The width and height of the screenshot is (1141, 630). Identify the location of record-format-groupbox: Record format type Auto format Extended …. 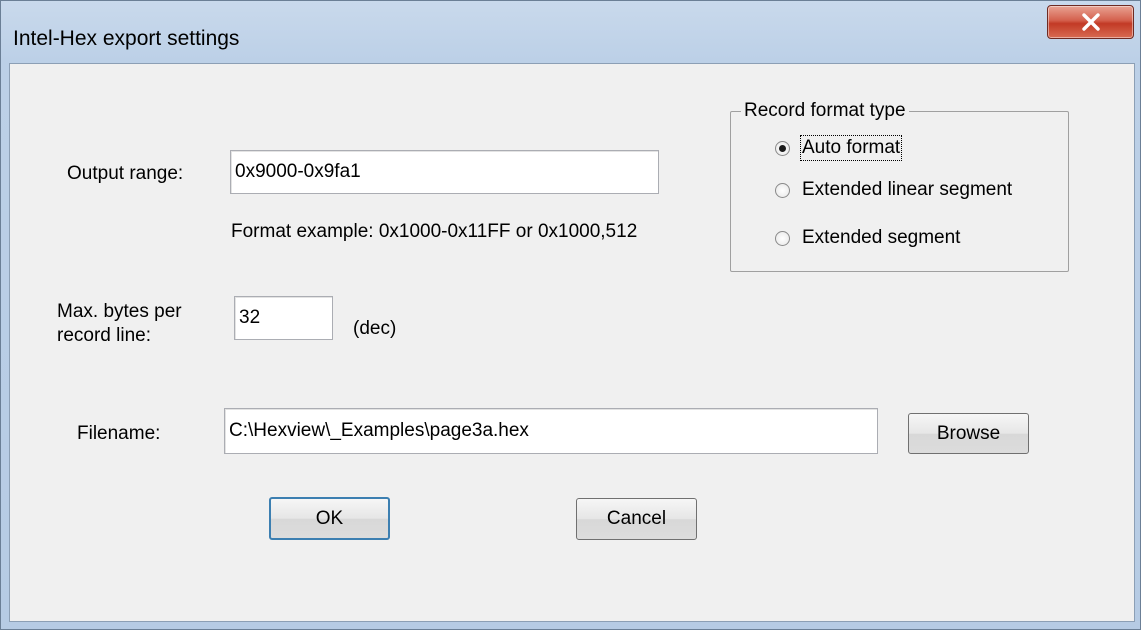
(899, 186).